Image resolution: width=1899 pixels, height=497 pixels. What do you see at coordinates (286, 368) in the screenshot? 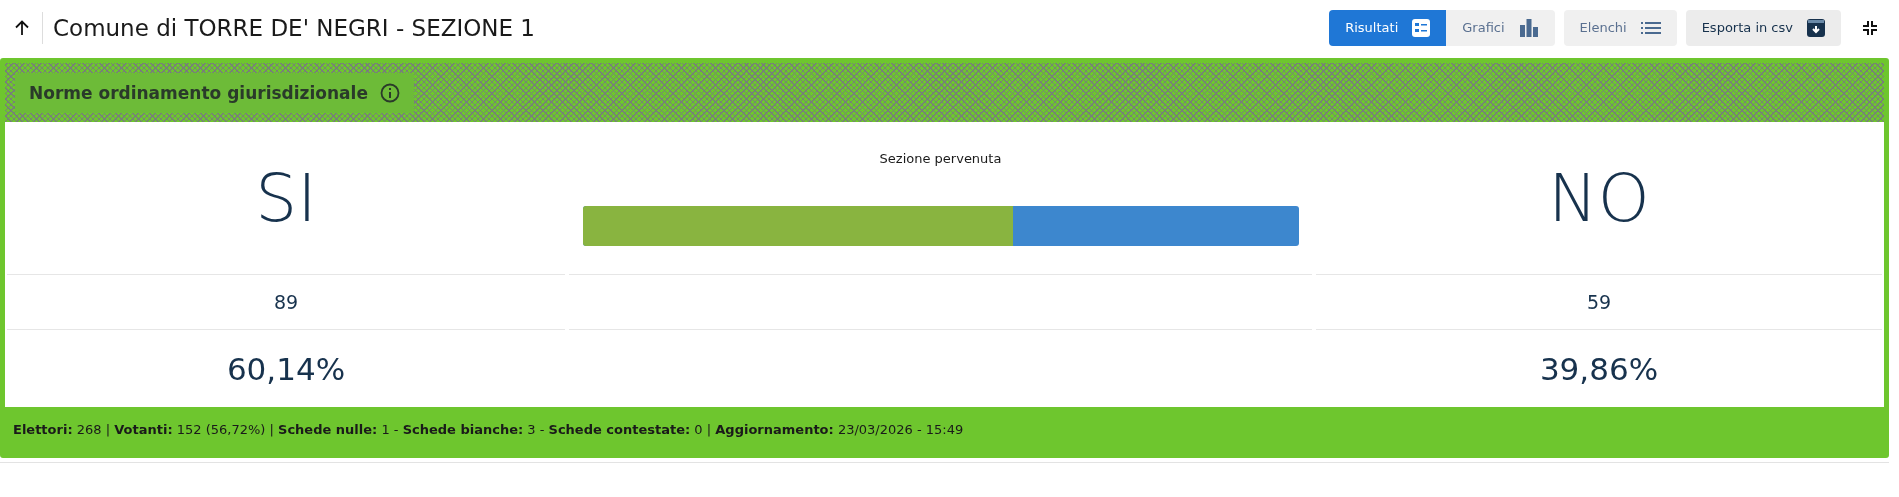
I see `yes-percent: 60,14%` at bounding box center [286, 368].